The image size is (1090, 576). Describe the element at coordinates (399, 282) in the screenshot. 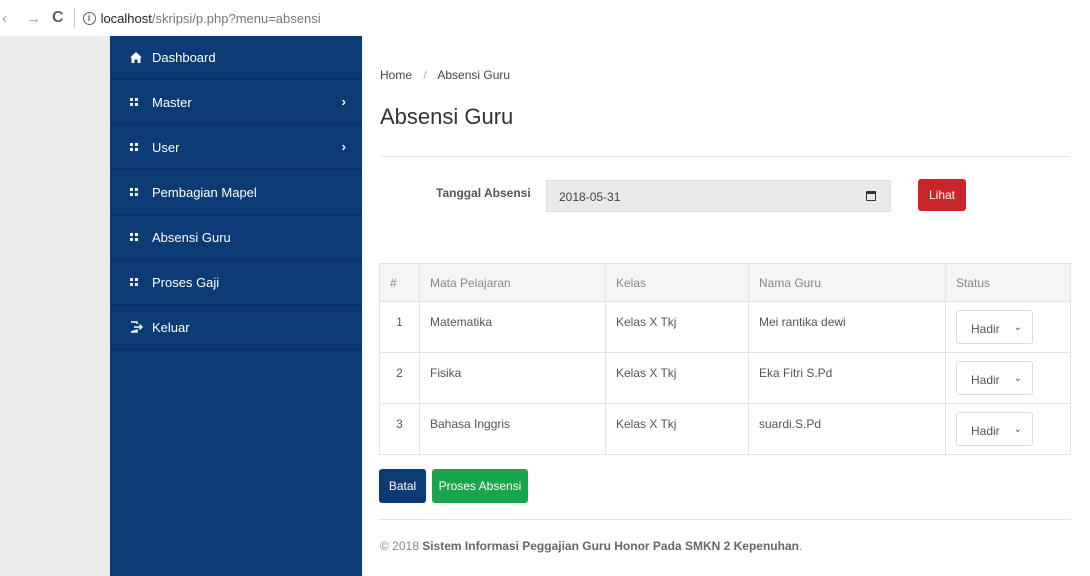

I see `column-header: #` at that location.